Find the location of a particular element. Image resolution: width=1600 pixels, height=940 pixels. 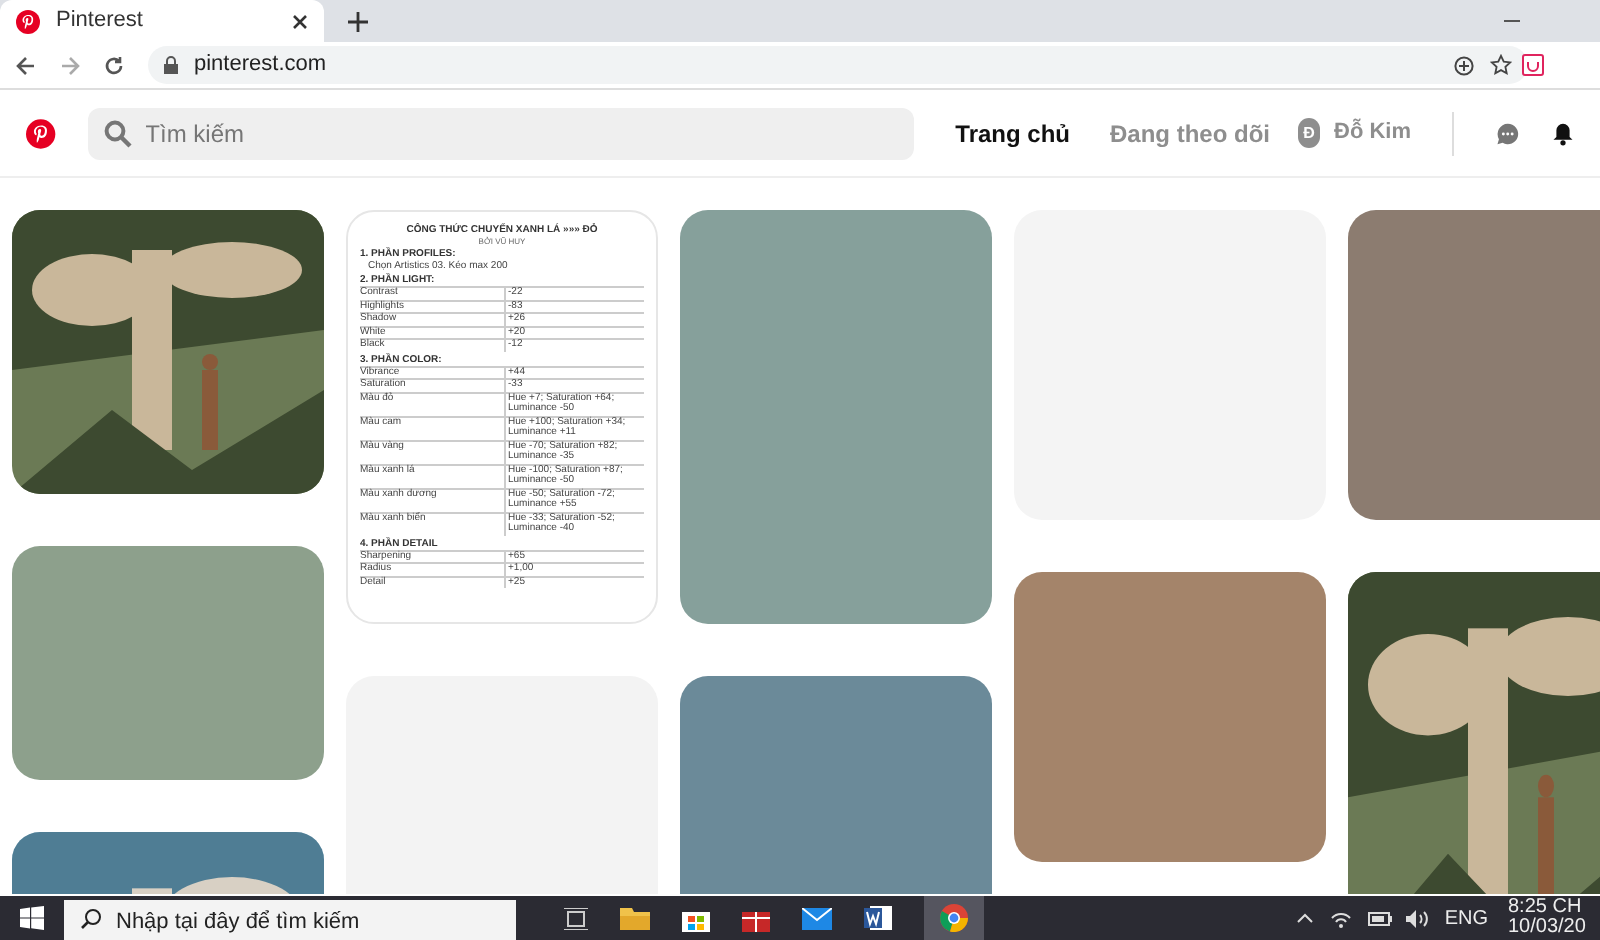

browser-tab: Pinterest is located at coordinates (162, 21).